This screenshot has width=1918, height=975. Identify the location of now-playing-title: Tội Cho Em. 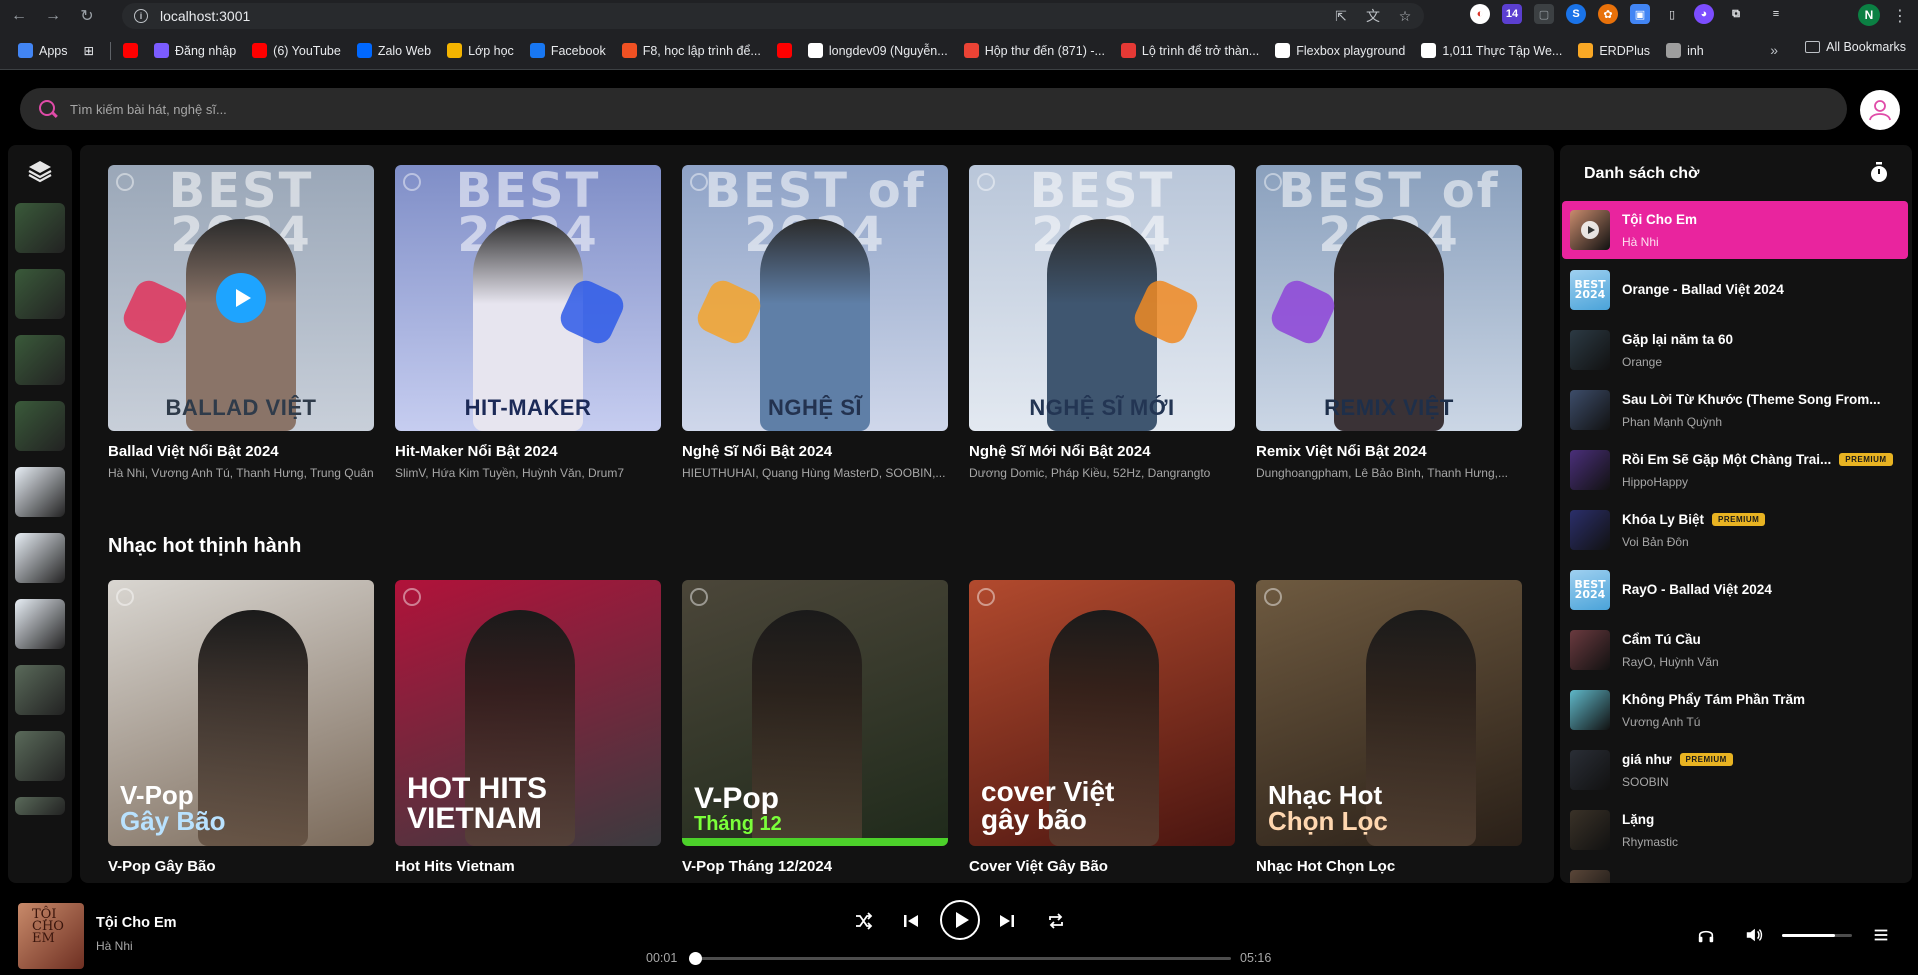
(136, 923).